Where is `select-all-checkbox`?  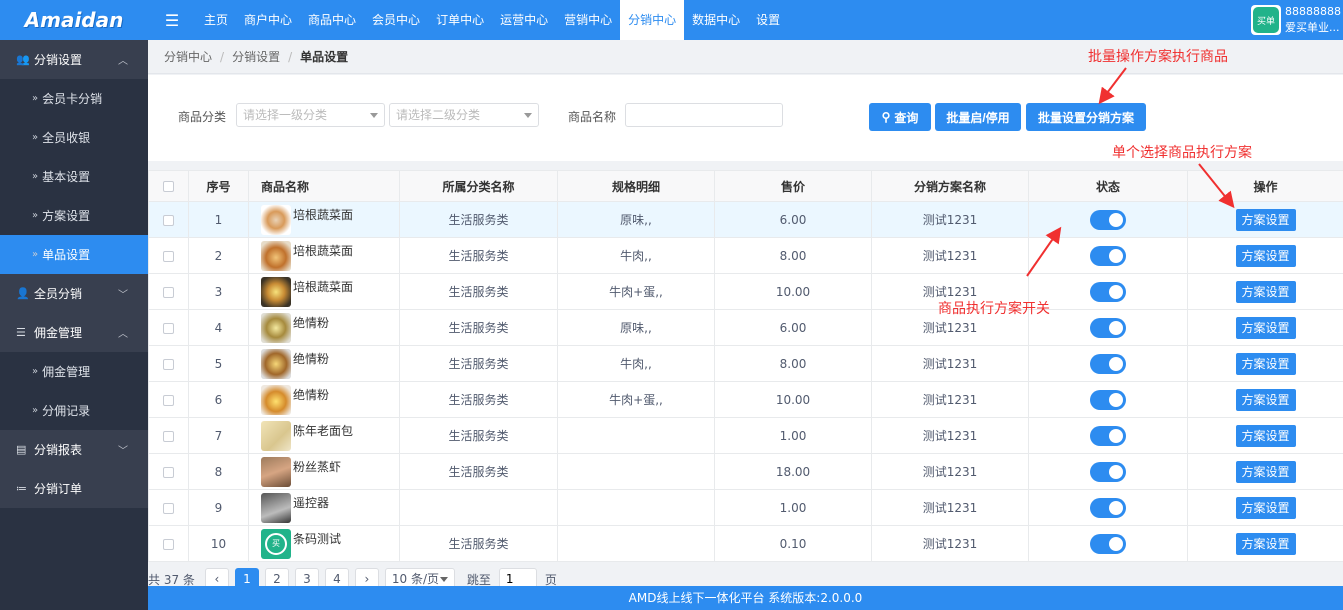 select-all-checkbox is located at coordinates (168, 186).